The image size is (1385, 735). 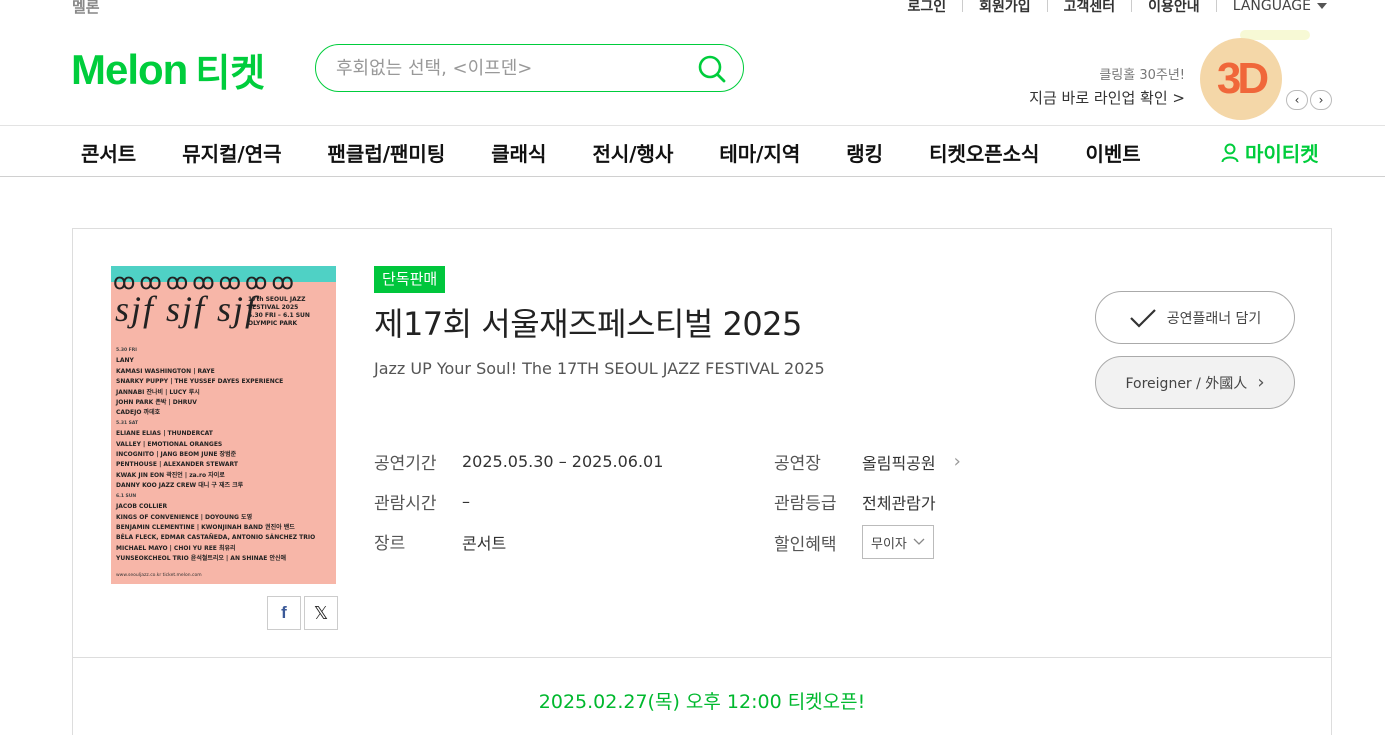 I want to click on search-box, so click(x=529, y=68).